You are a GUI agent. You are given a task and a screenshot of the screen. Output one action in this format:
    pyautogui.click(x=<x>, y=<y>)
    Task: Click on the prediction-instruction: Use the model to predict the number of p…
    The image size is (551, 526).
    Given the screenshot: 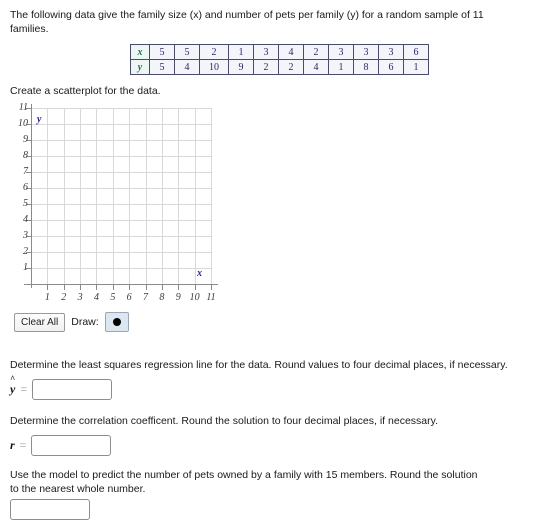 What is the action you would take?
    pyautogui.click(x=244, y=482)
    